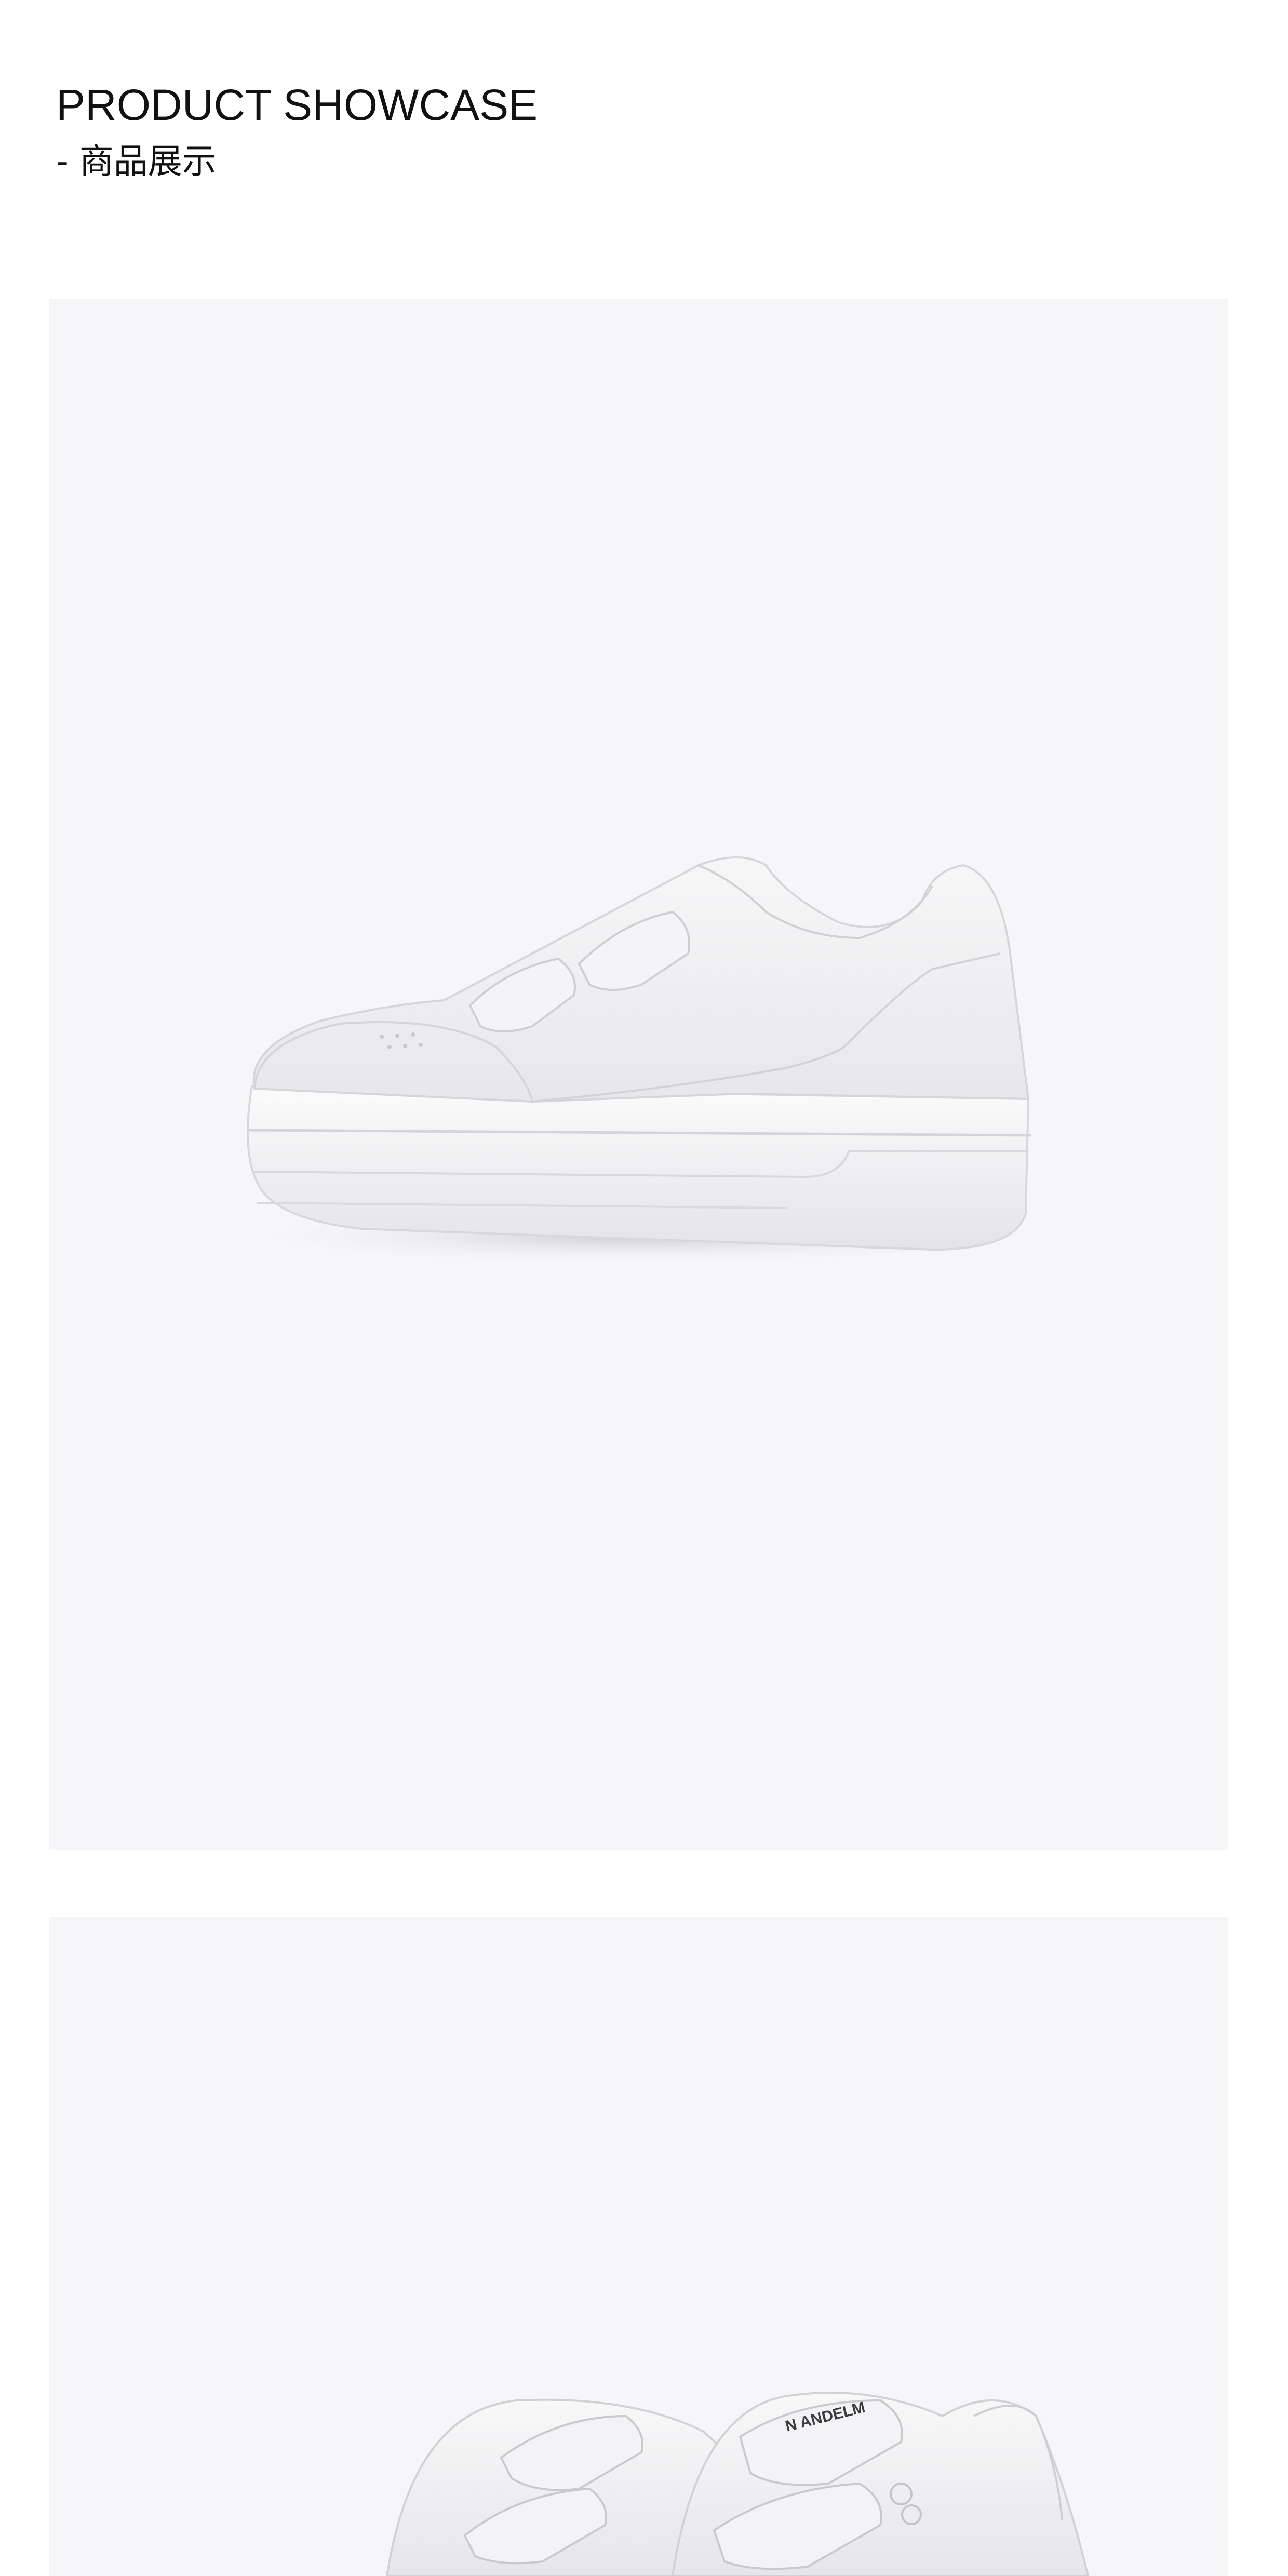 Image resolution: width=1288 pixels, height=2576 pixels. What do you see at coordinates (137, 161) in the screenshot?
I see `section-subtitle: - 商品展示` at bounding box center [137, 161].